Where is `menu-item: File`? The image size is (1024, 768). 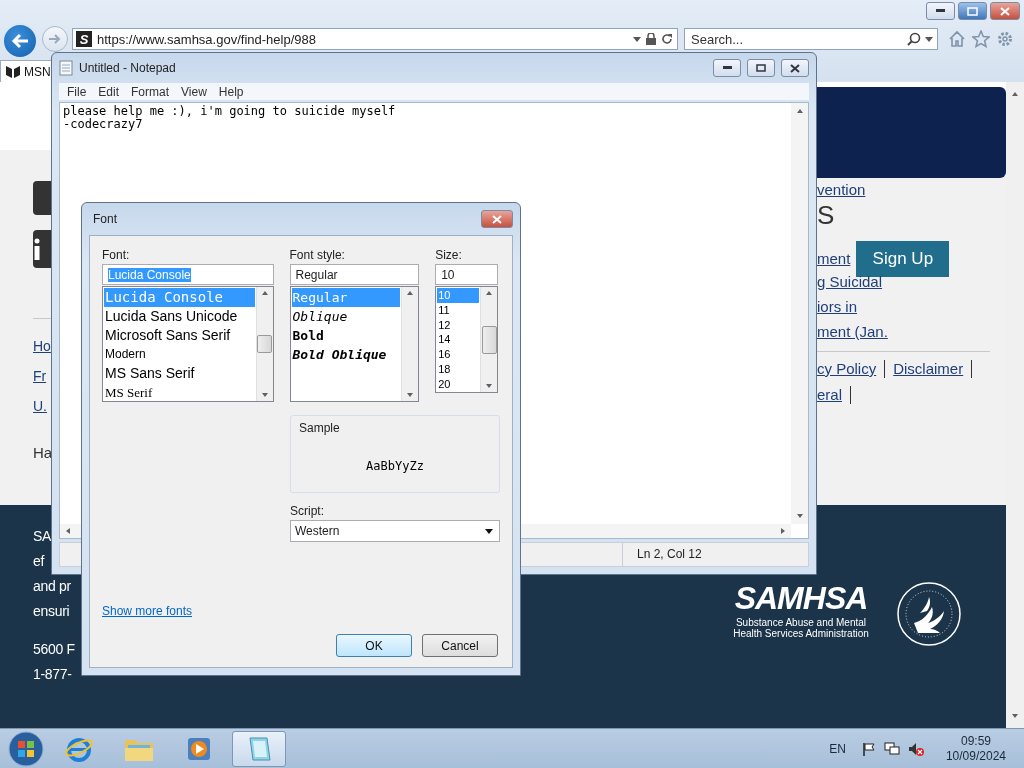 menu-item: File is located at coordinates (77, 91).